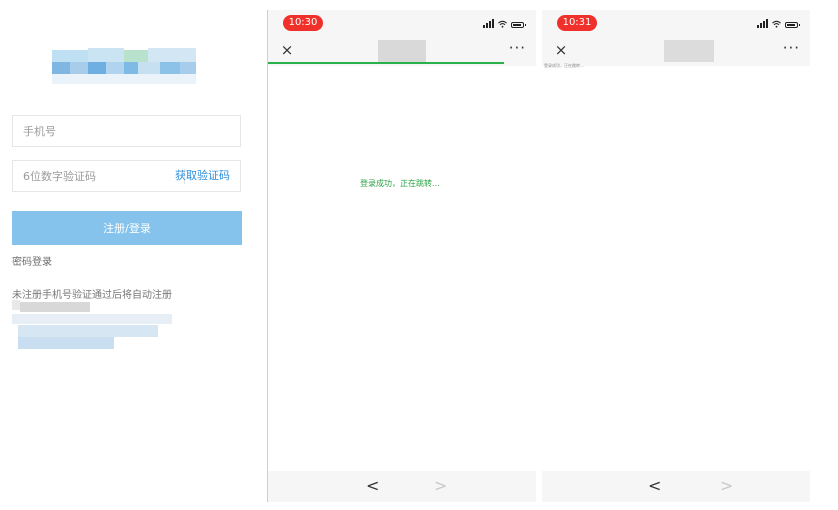 The image size is (838, 510). What do you see at coordinates (577, 23) in the screenshot?
I see `status-time: 10:31` at bounding box center [577, 23].